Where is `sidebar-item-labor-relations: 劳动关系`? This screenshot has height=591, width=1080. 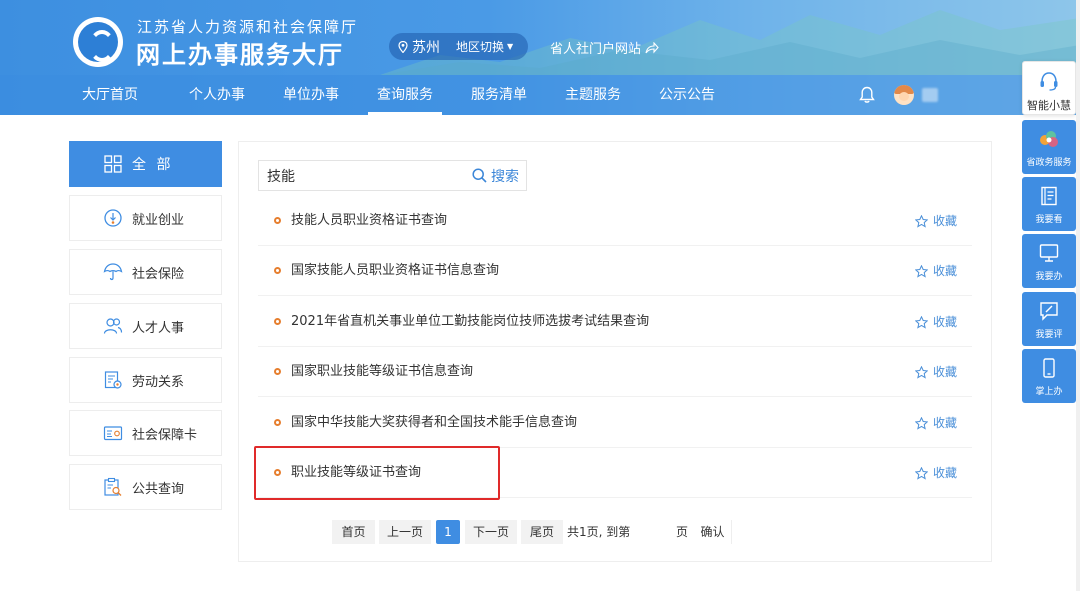 sidebar-item-labor-relations: 劳动关系 is located at coordinates (145, 380).